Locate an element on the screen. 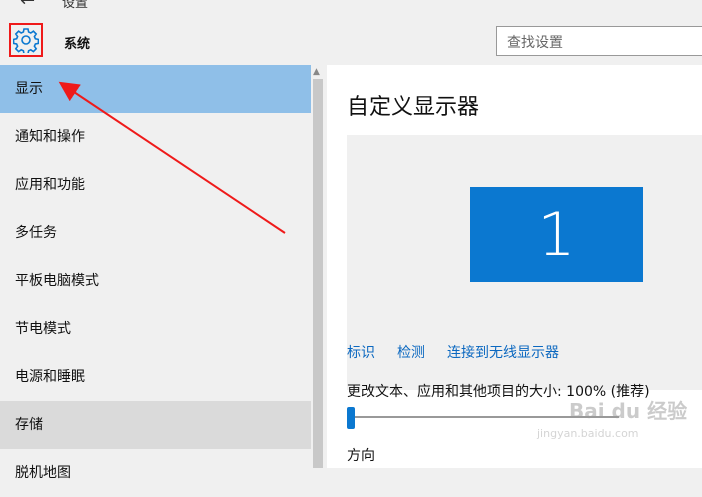 Image resolution: width=702 pixels, height=497 pixels. sidebar-item-multitasking: 多任务 is located at coordinates (155, 233).